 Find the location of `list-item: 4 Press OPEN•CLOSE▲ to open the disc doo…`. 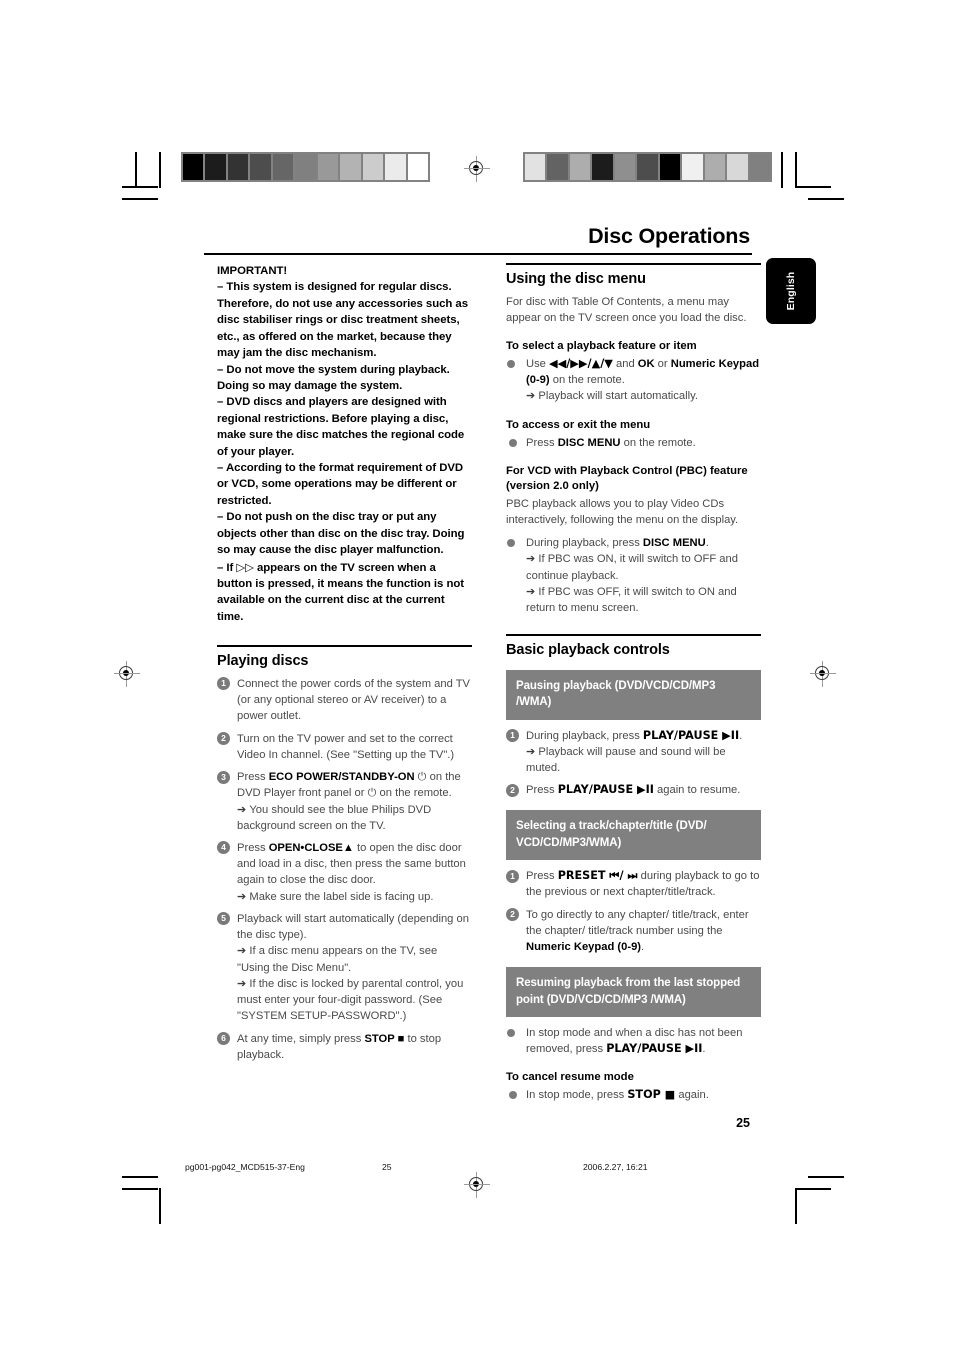

list-item: 4 Press OPEN•CLOSE▲ to open the disc doo… is located at coordinates (344, 872).